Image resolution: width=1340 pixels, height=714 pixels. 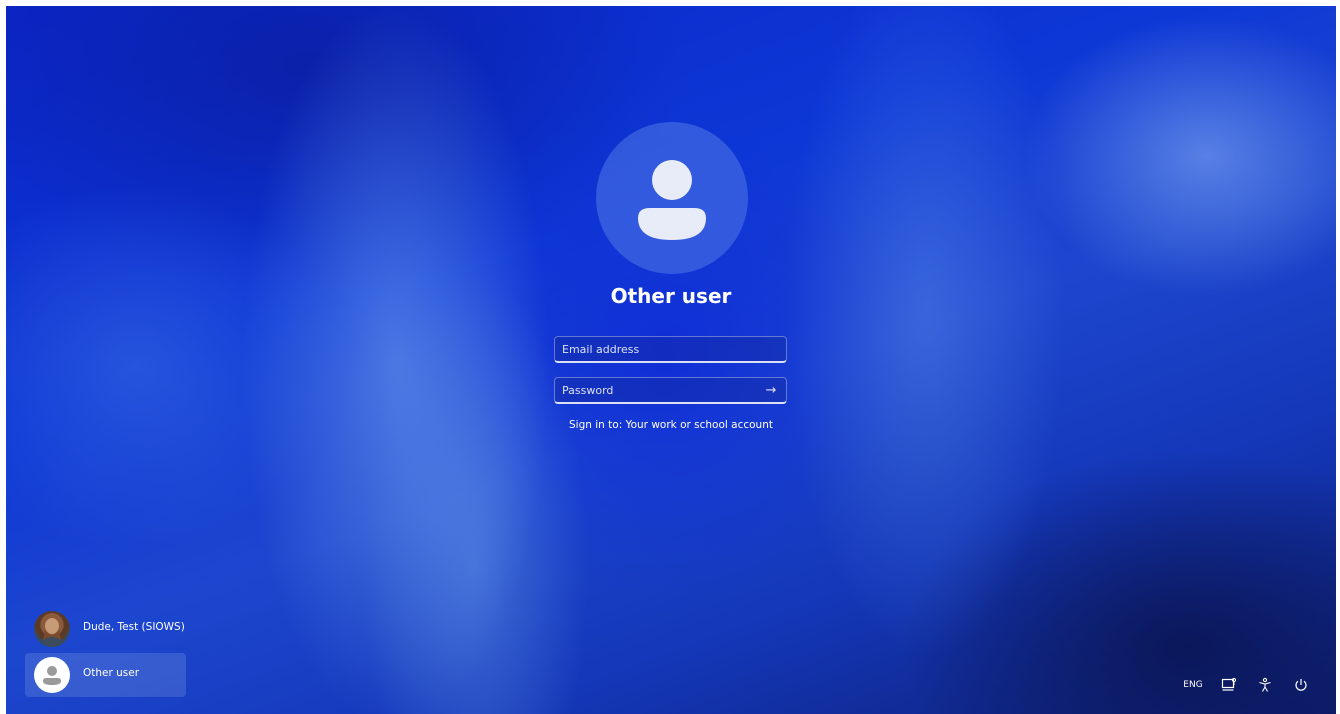 I want to click on generic-user-avatar, so click(x=52, y=675).